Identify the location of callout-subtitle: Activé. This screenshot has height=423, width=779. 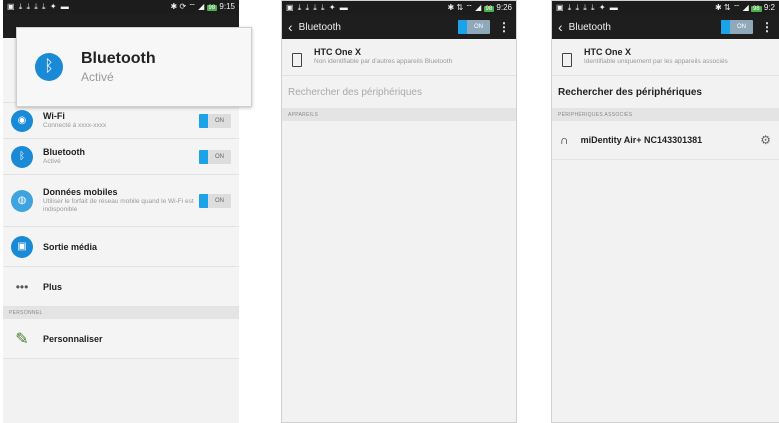
(97, 77).